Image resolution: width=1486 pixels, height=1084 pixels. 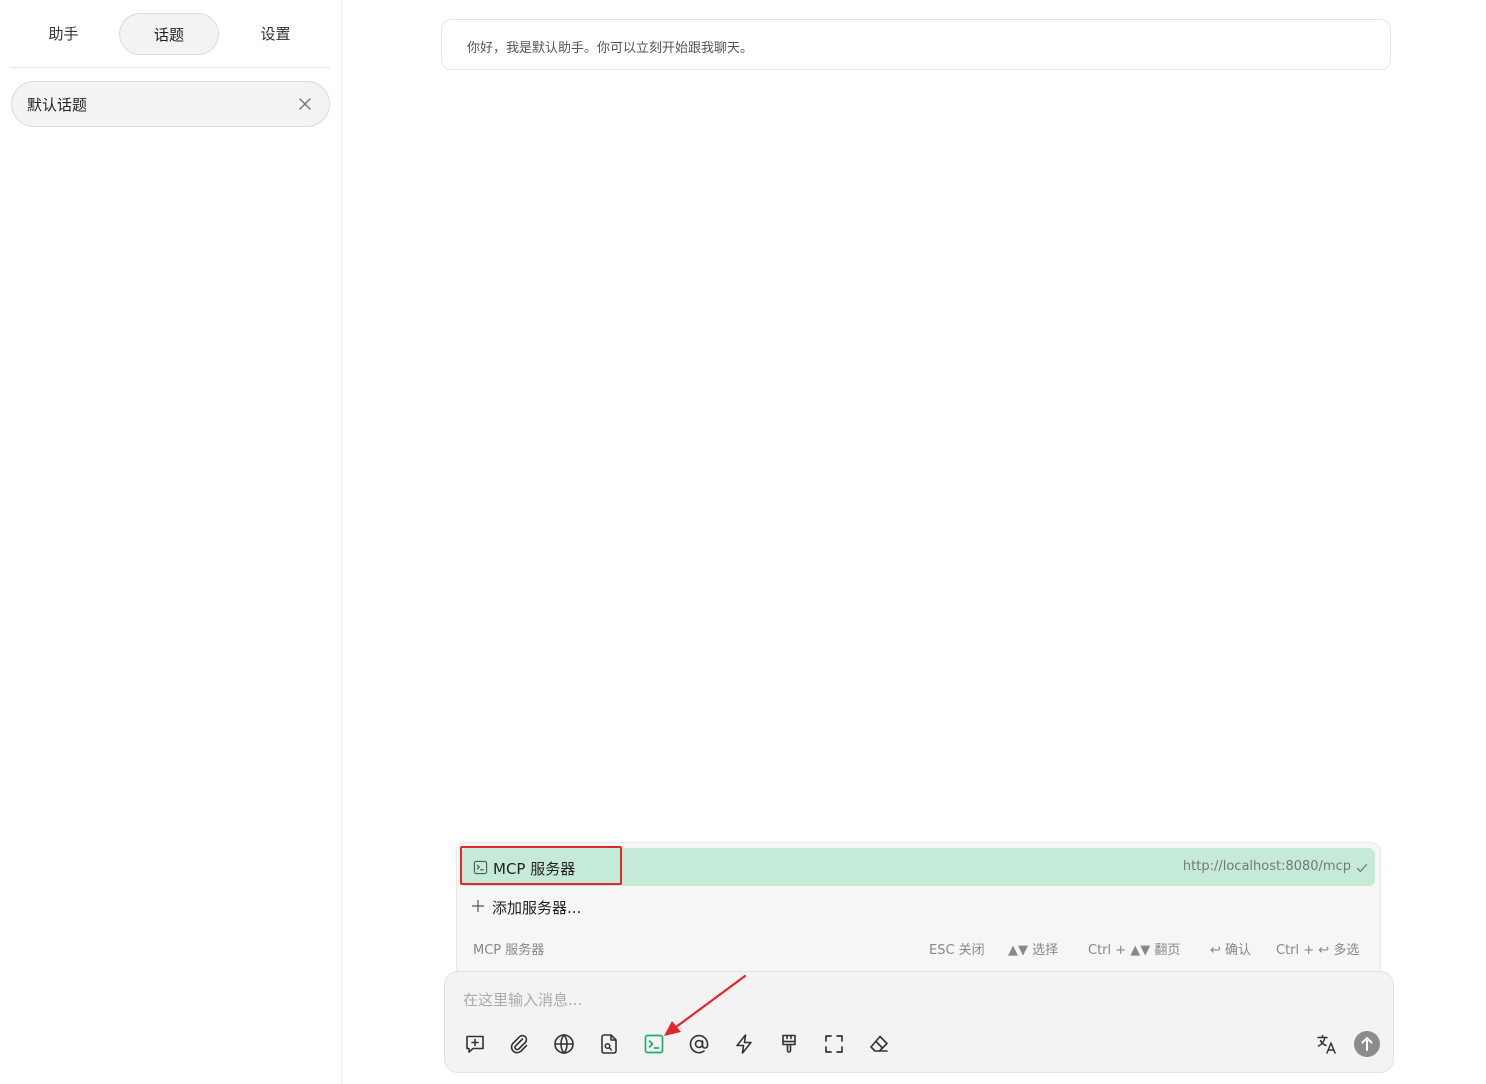 What do you see at coordinates (916, 44) in the screenshot?
I see `assistant-greeting-message: 你好，我是默认助手。你可以立刻开始跟我聊天。` at bounding box center [916, 44].